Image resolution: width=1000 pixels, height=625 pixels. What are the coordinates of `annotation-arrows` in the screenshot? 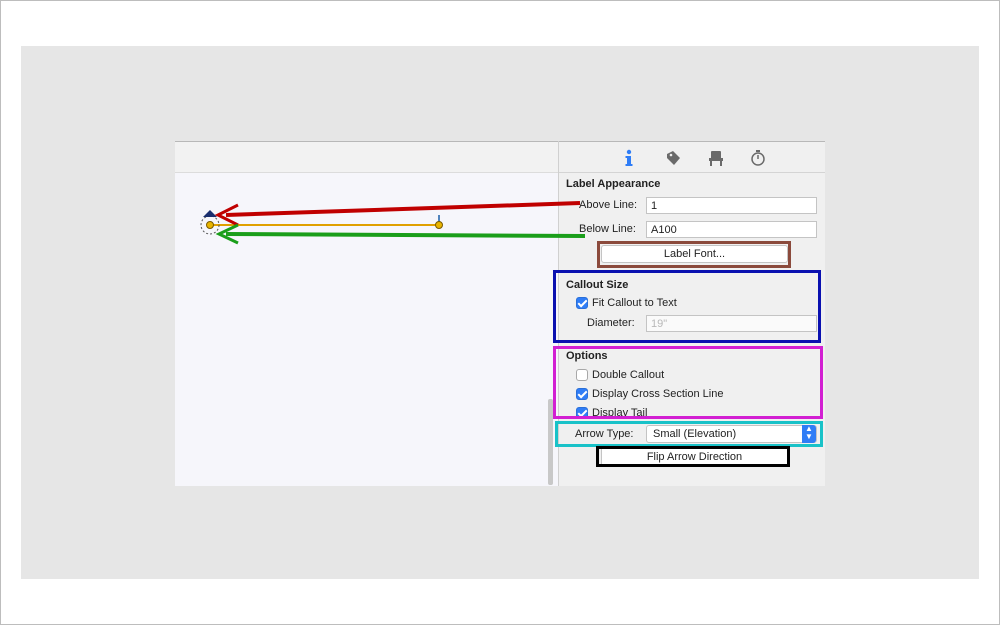 It's located at (400, 223).